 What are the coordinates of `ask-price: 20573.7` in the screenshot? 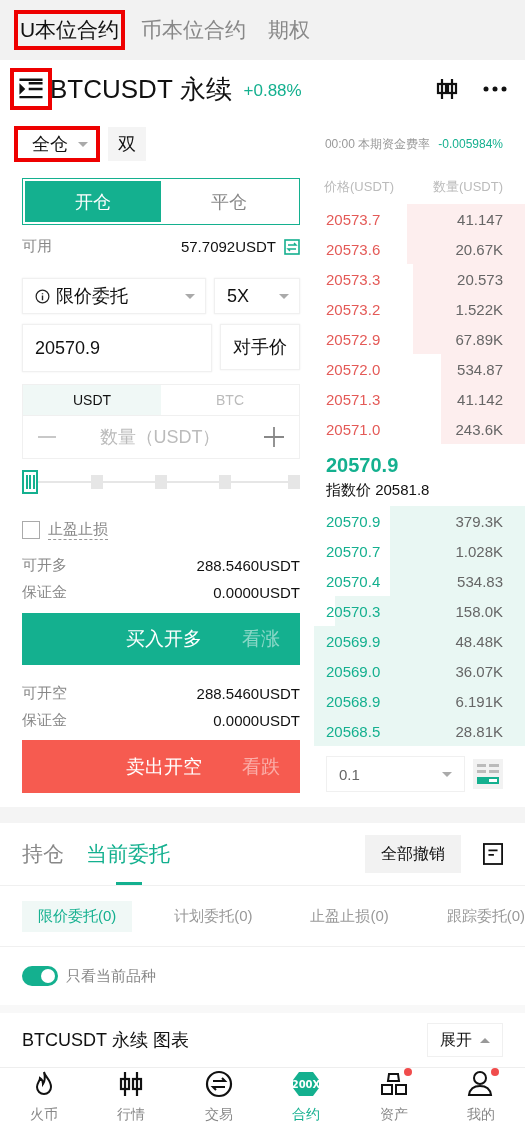 It's located at (353, 219).